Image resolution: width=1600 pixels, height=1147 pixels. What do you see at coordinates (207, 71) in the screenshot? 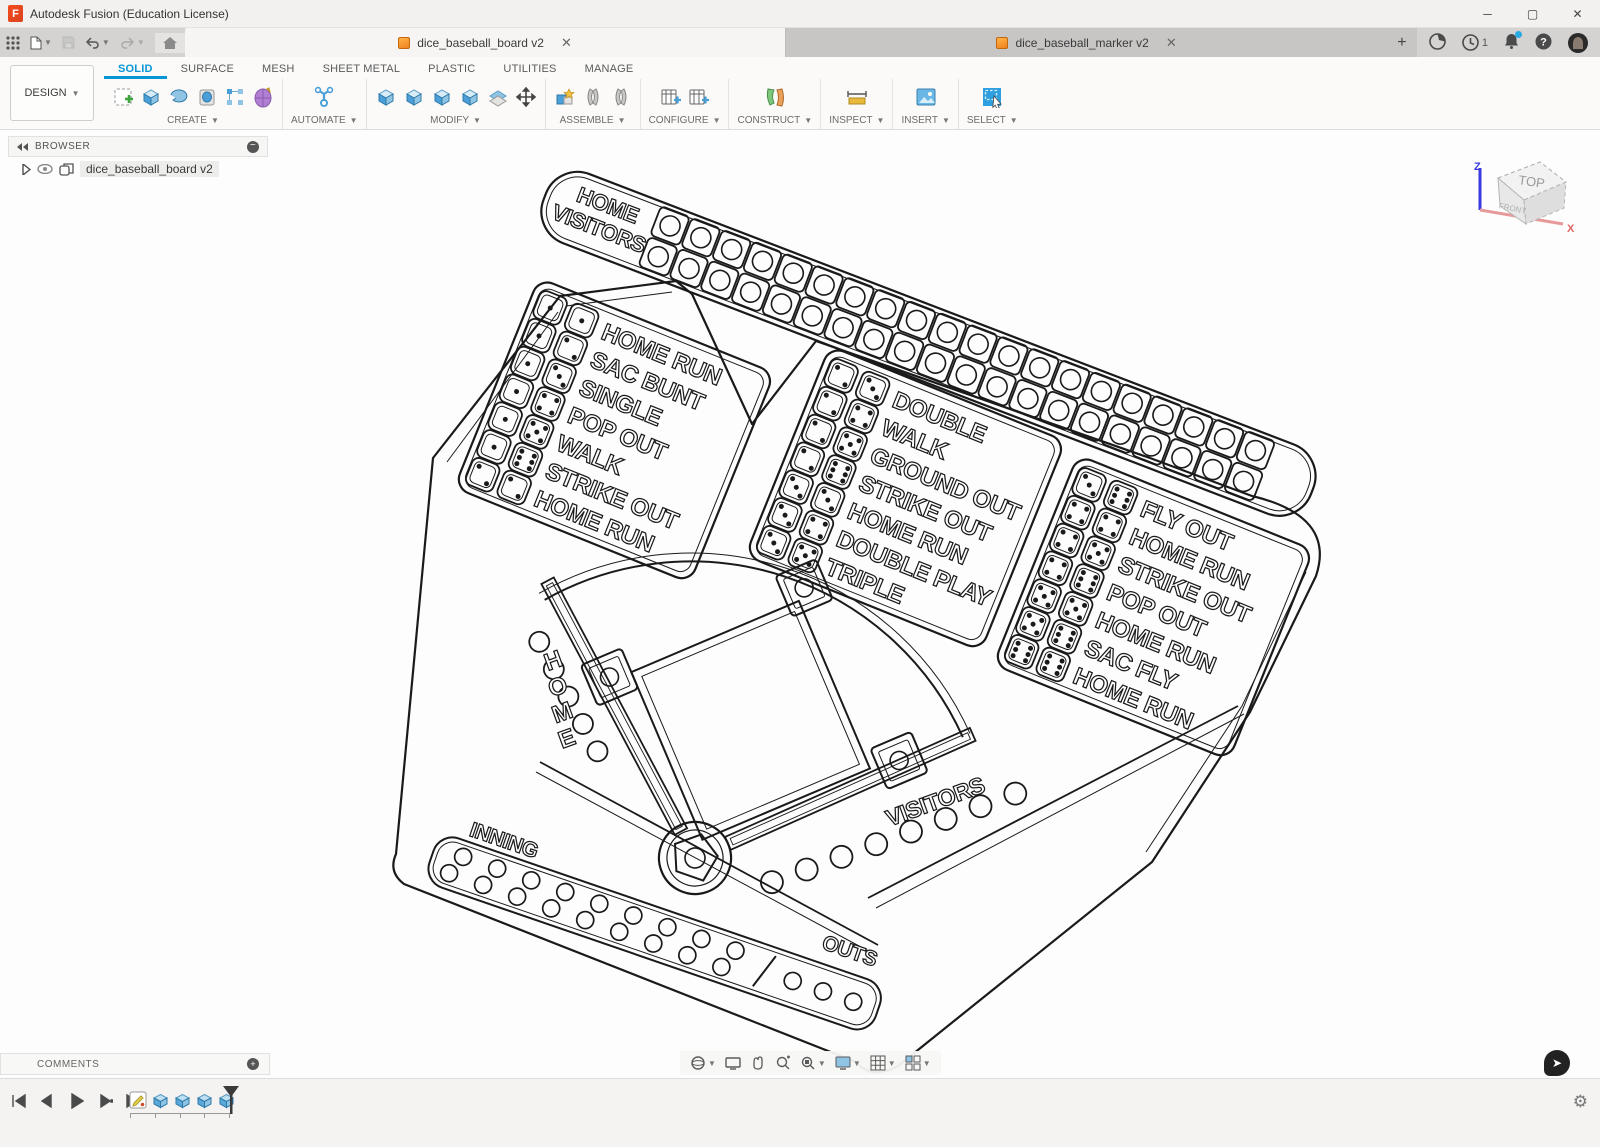
I see `ribbon-tab-surface: SURFACE` at bounding box center [207, 71].